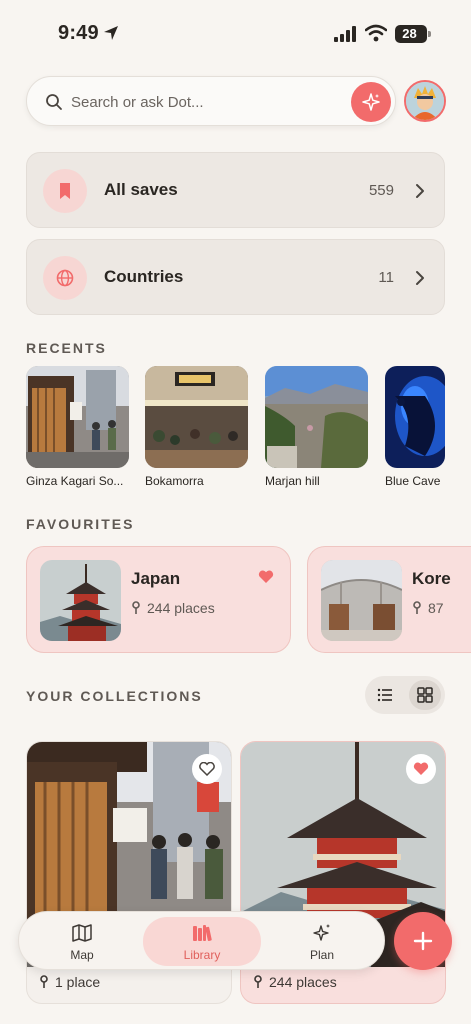 This screenshot has width=471, height=1024. What do you see at coordinates (381, 190) in the screenshot?
I see `all-saves-count: 559` at bounding box center [381, 190].